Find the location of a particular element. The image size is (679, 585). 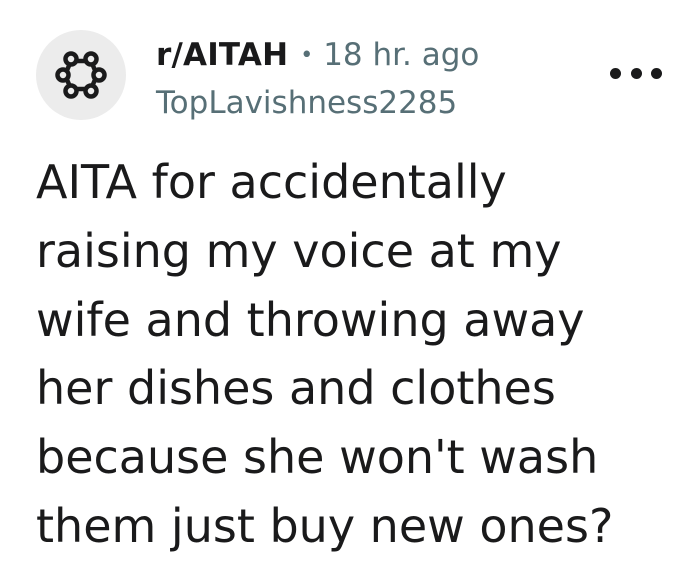

subreddit-avatar is located at coordinates (81, 75).